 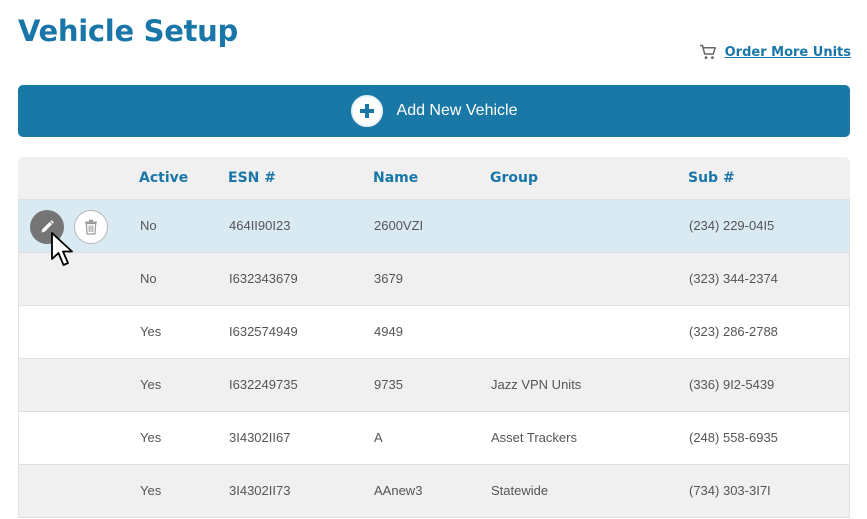 What do you see at coordinates (128, 31) in the screenshot?
I see `page-title: Vehicle Setup` at bounding box center [128, 31].